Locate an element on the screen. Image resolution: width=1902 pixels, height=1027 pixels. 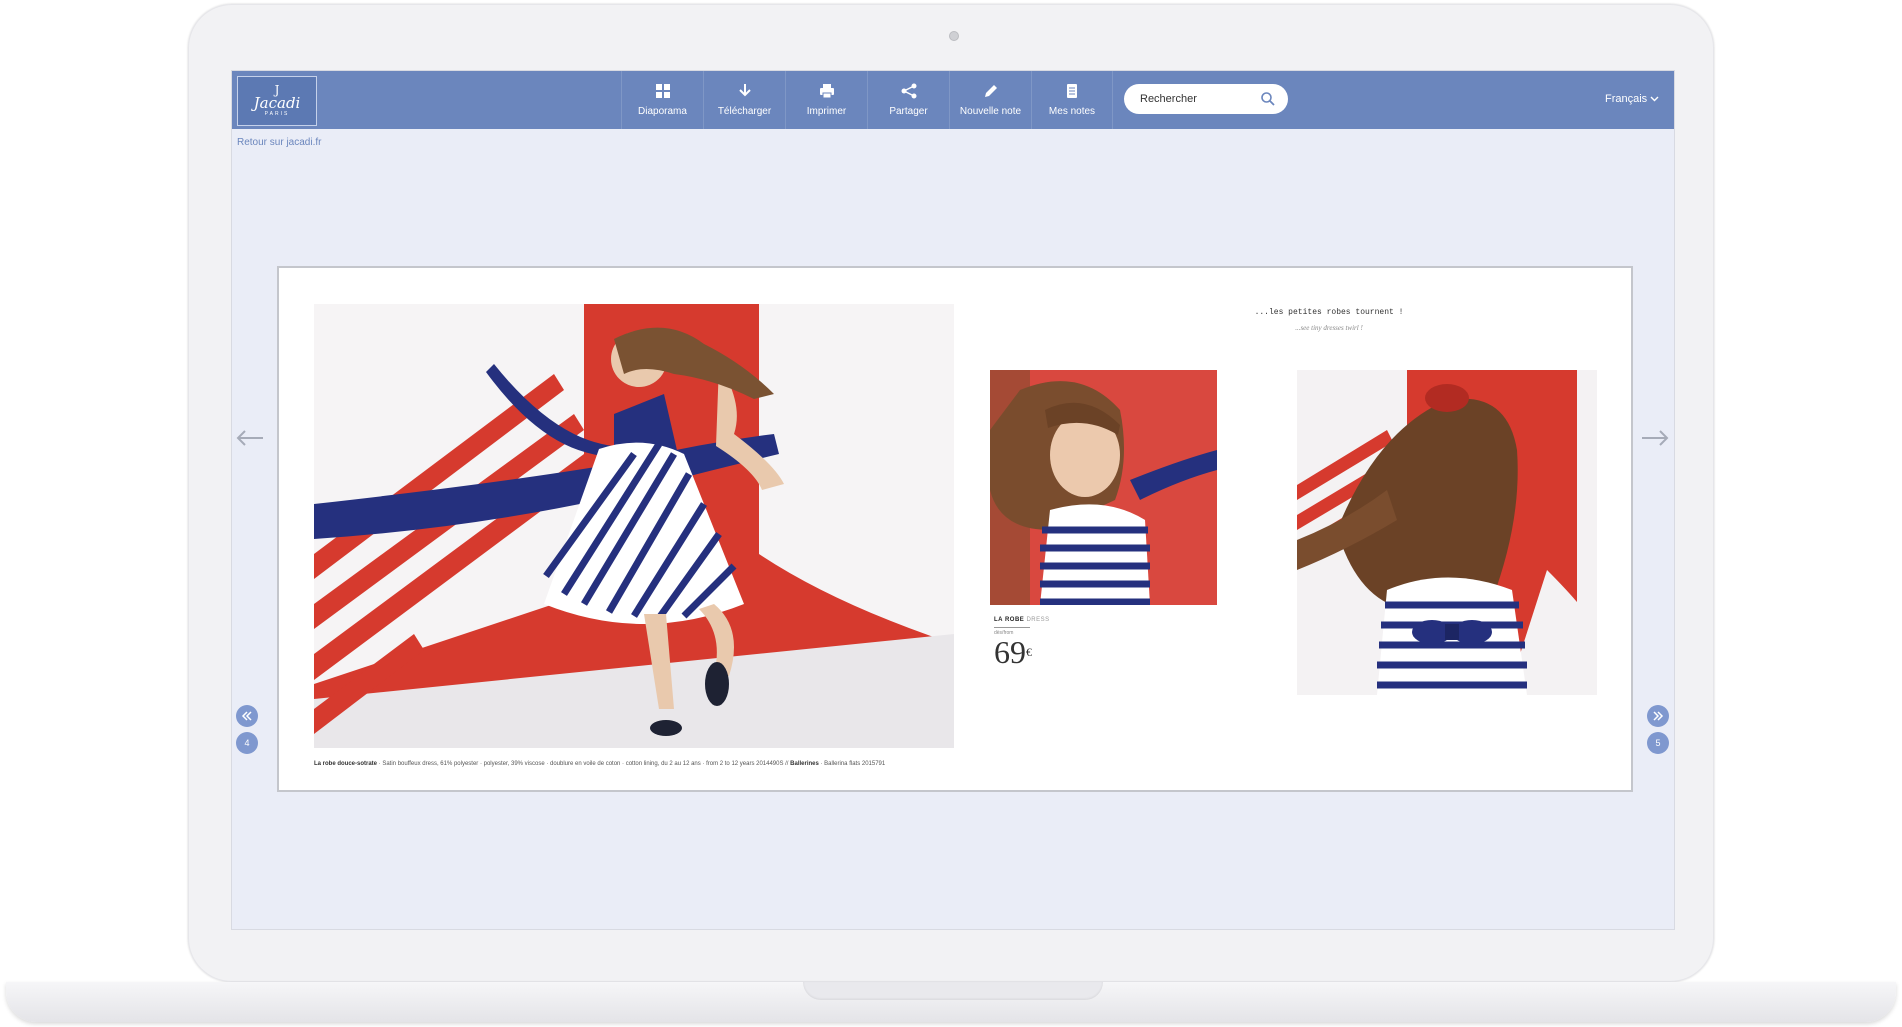
product-name: LA ROBE DRESS is located at coordinates (1022, 620).